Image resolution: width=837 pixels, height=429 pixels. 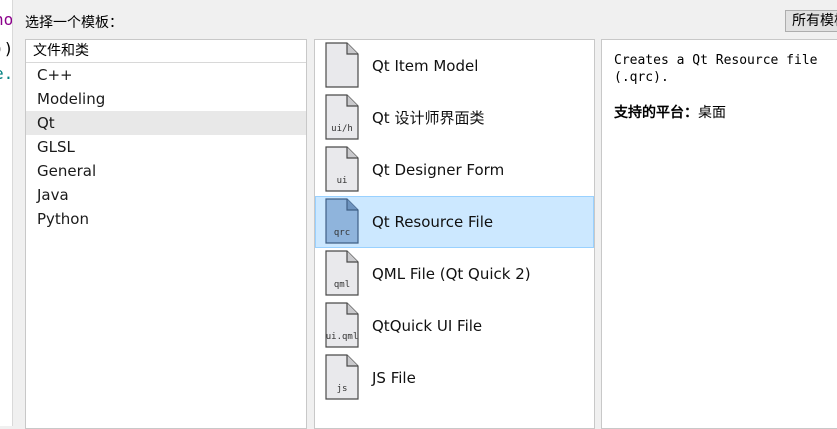 I want to click on category-item-modeling: Modeling, so click(x=166, y=99).